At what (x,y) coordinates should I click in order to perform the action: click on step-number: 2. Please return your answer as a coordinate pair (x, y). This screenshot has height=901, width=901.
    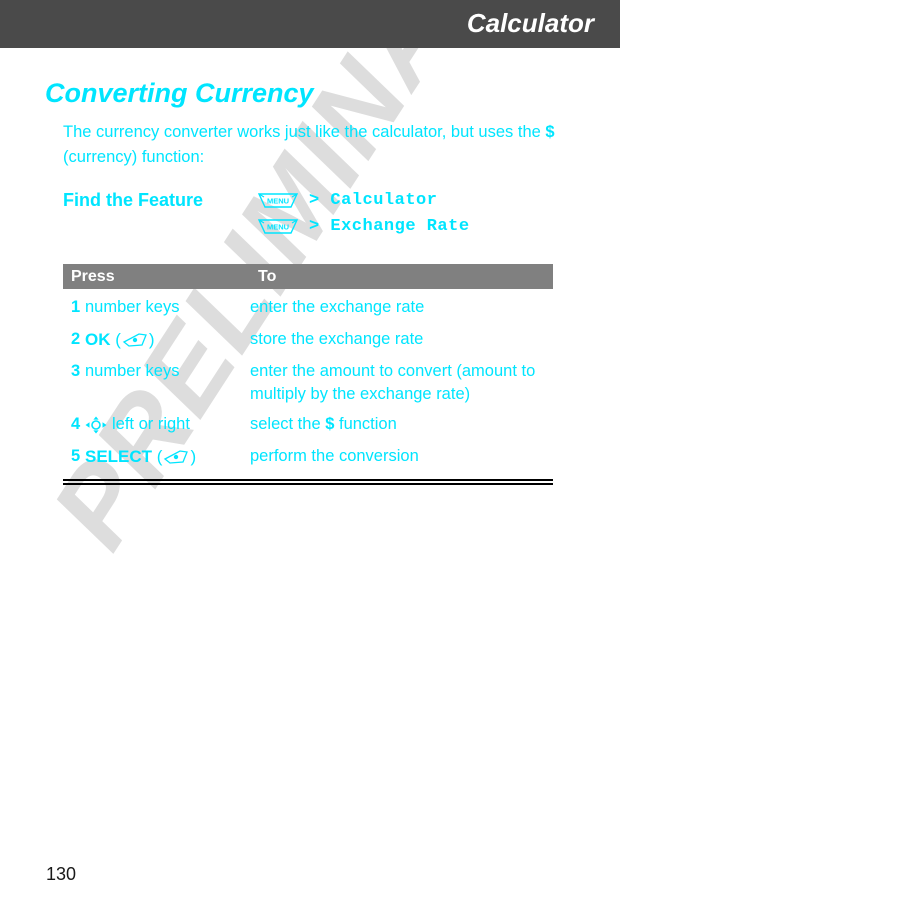
    Looking at the image, I should click on (76, 339).